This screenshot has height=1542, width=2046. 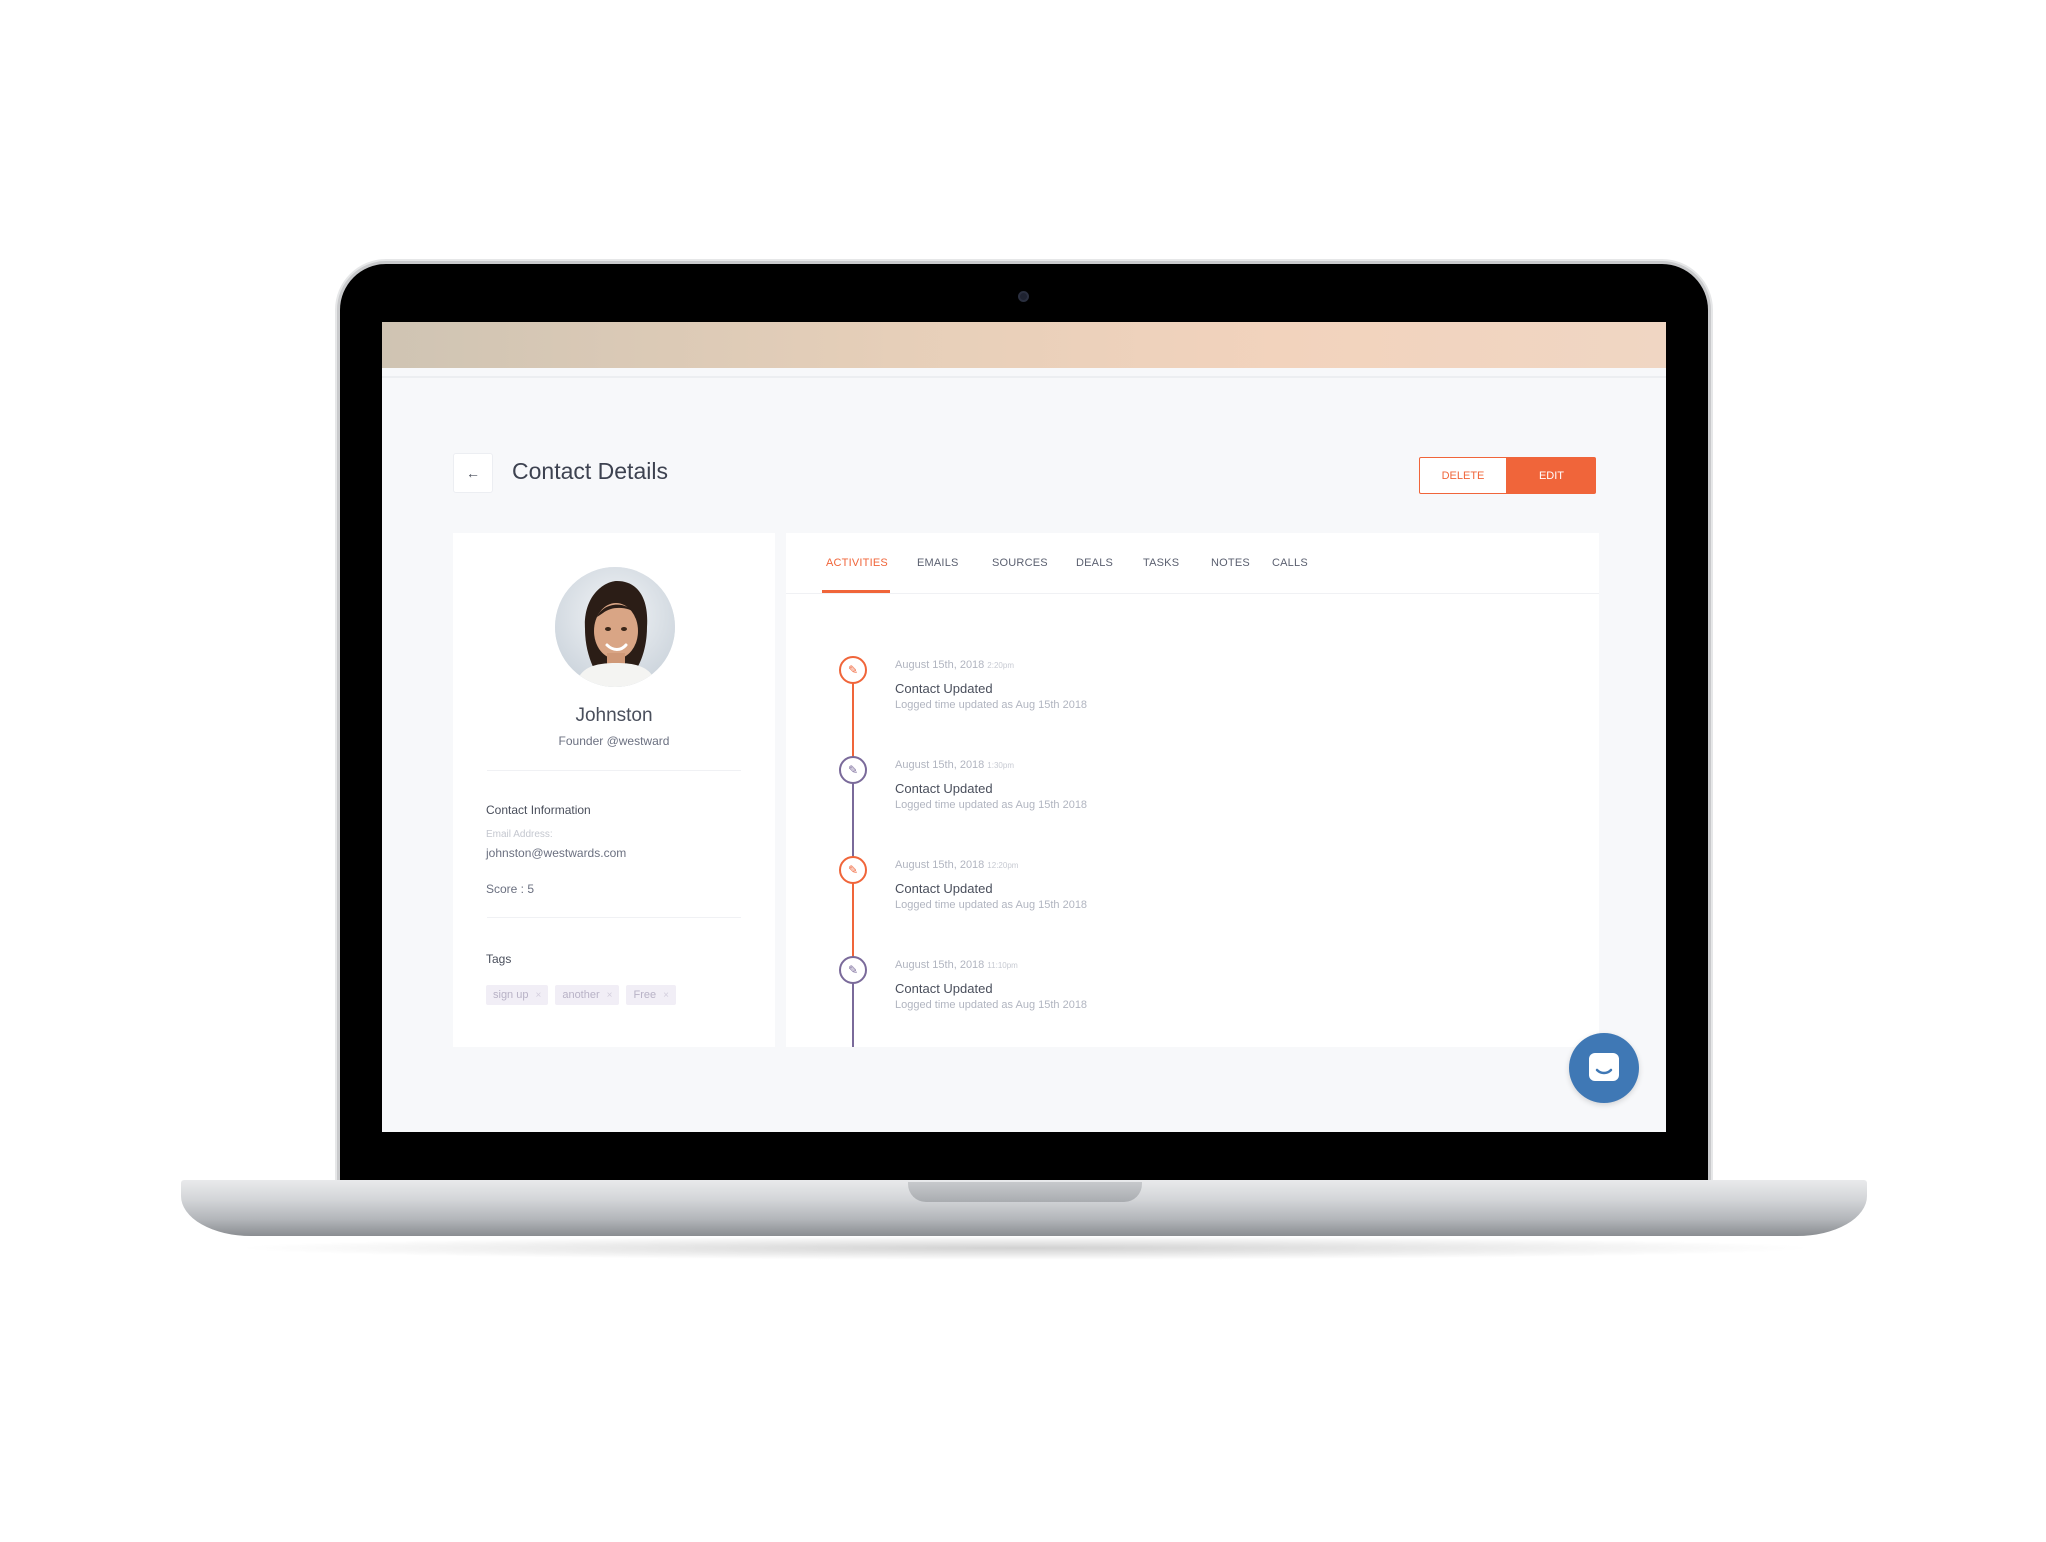 What do you see at coordinates (614, 715) in the screenshot?
I see `contact-name: Johnston` at bounding box center [614, 715].